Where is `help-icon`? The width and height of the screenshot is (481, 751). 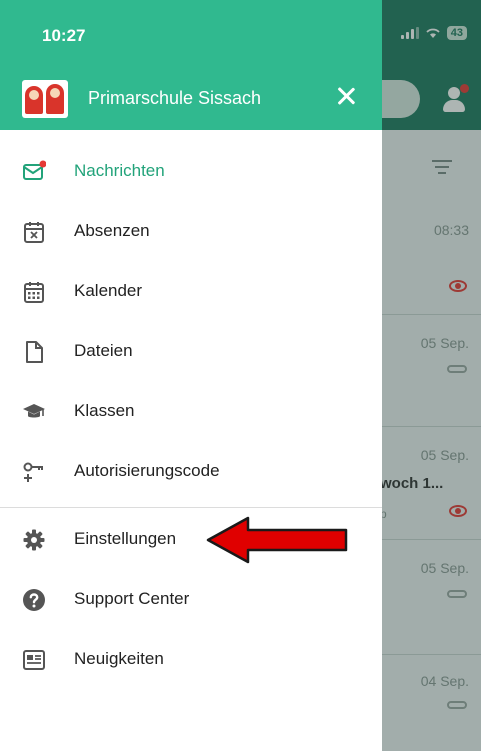 help-icon is located at coordinates (34, 600).